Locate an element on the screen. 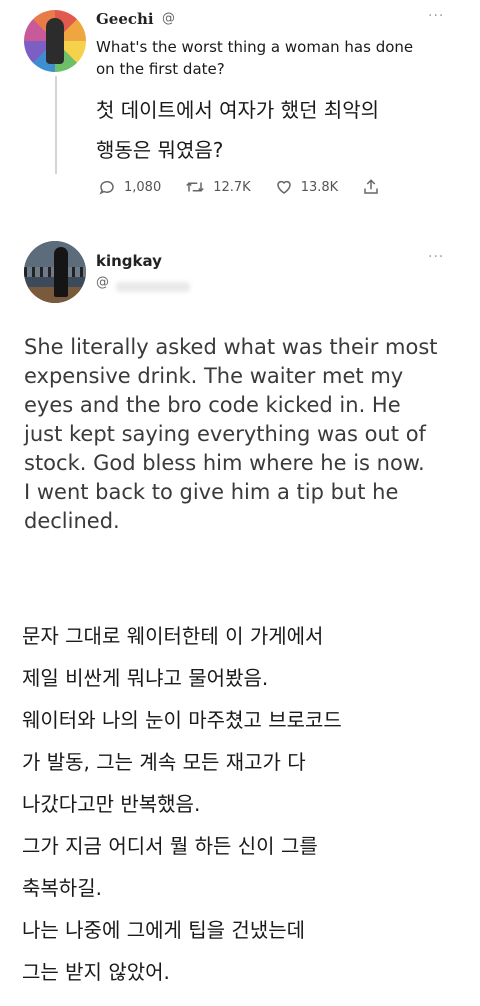 This screenshot has width=480, height=1006. heart-icon is located at coordinates (283, 187).